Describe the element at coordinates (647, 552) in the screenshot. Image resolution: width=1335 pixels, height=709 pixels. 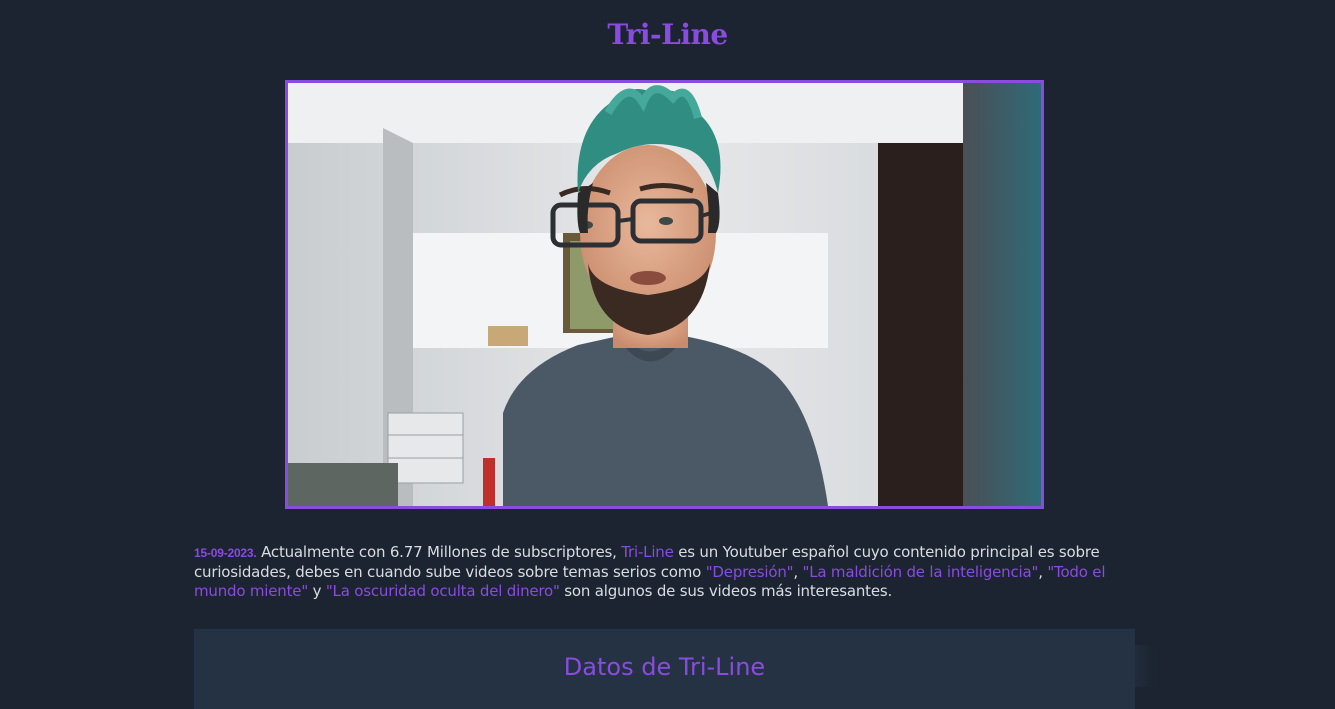
I see `channel-name: Tri-Line` at that location.